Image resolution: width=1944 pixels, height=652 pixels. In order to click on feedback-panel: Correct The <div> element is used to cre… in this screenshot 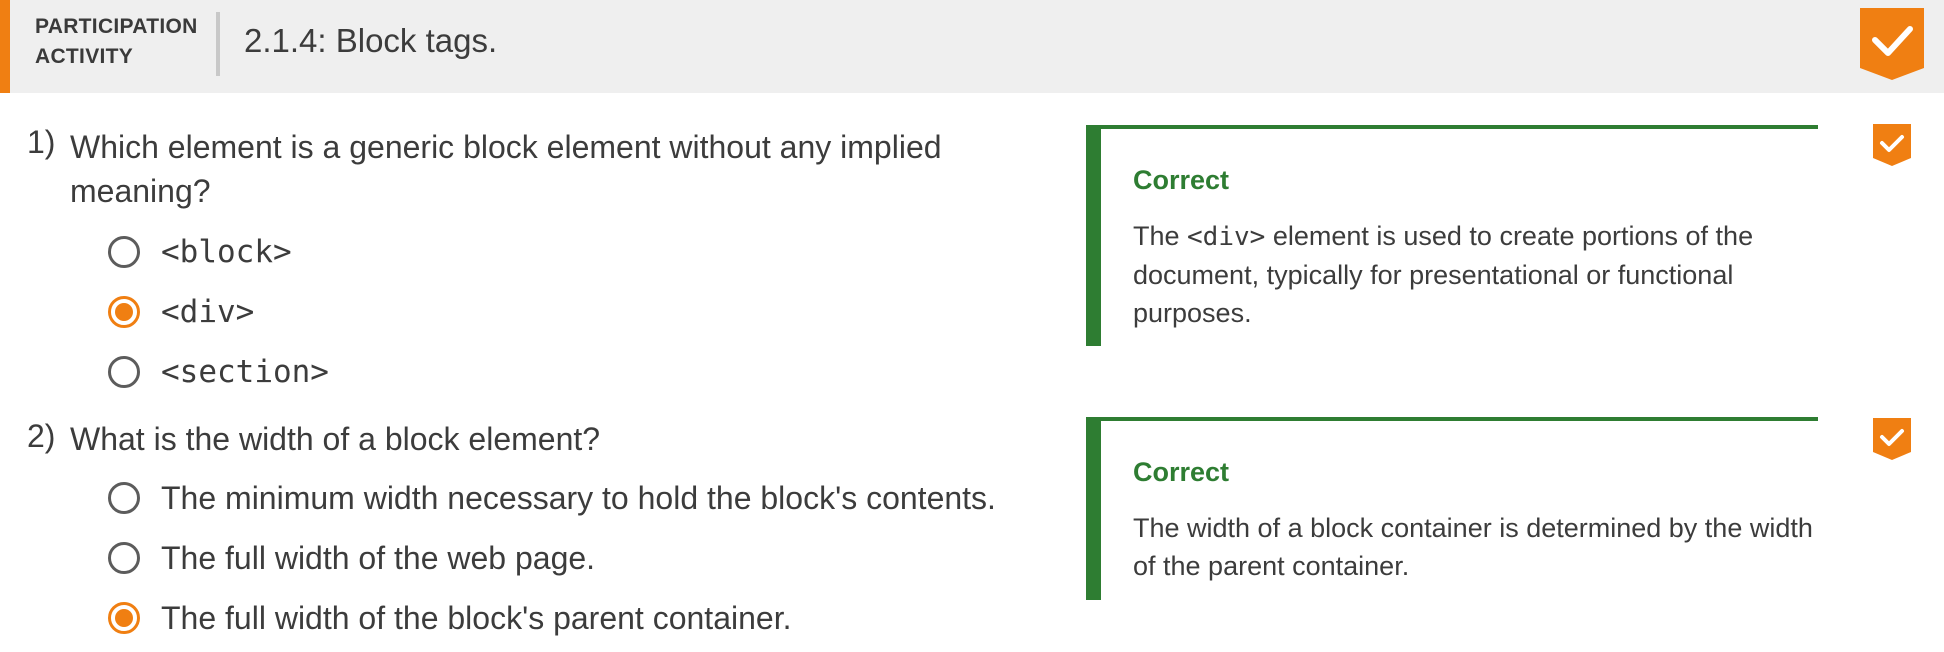, I will do `click(1452, 235)`.